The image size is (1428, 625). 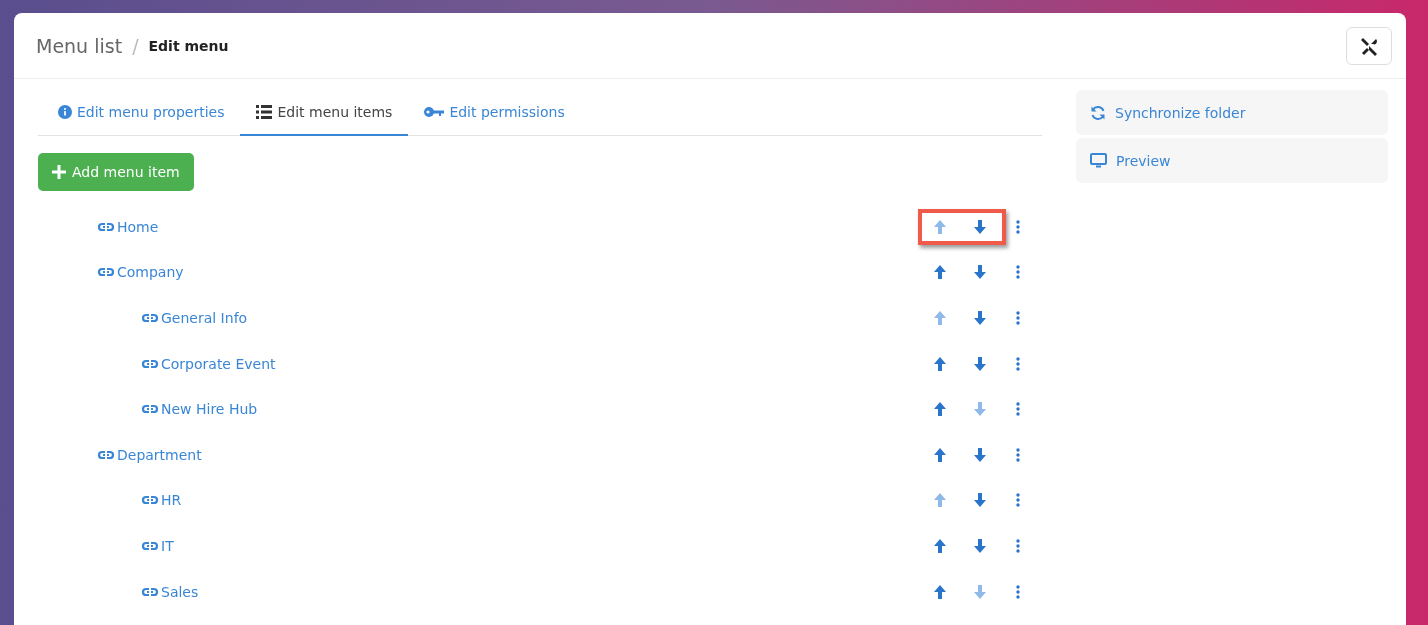 I want to click on tools-button, so click(x=1369, y=45).